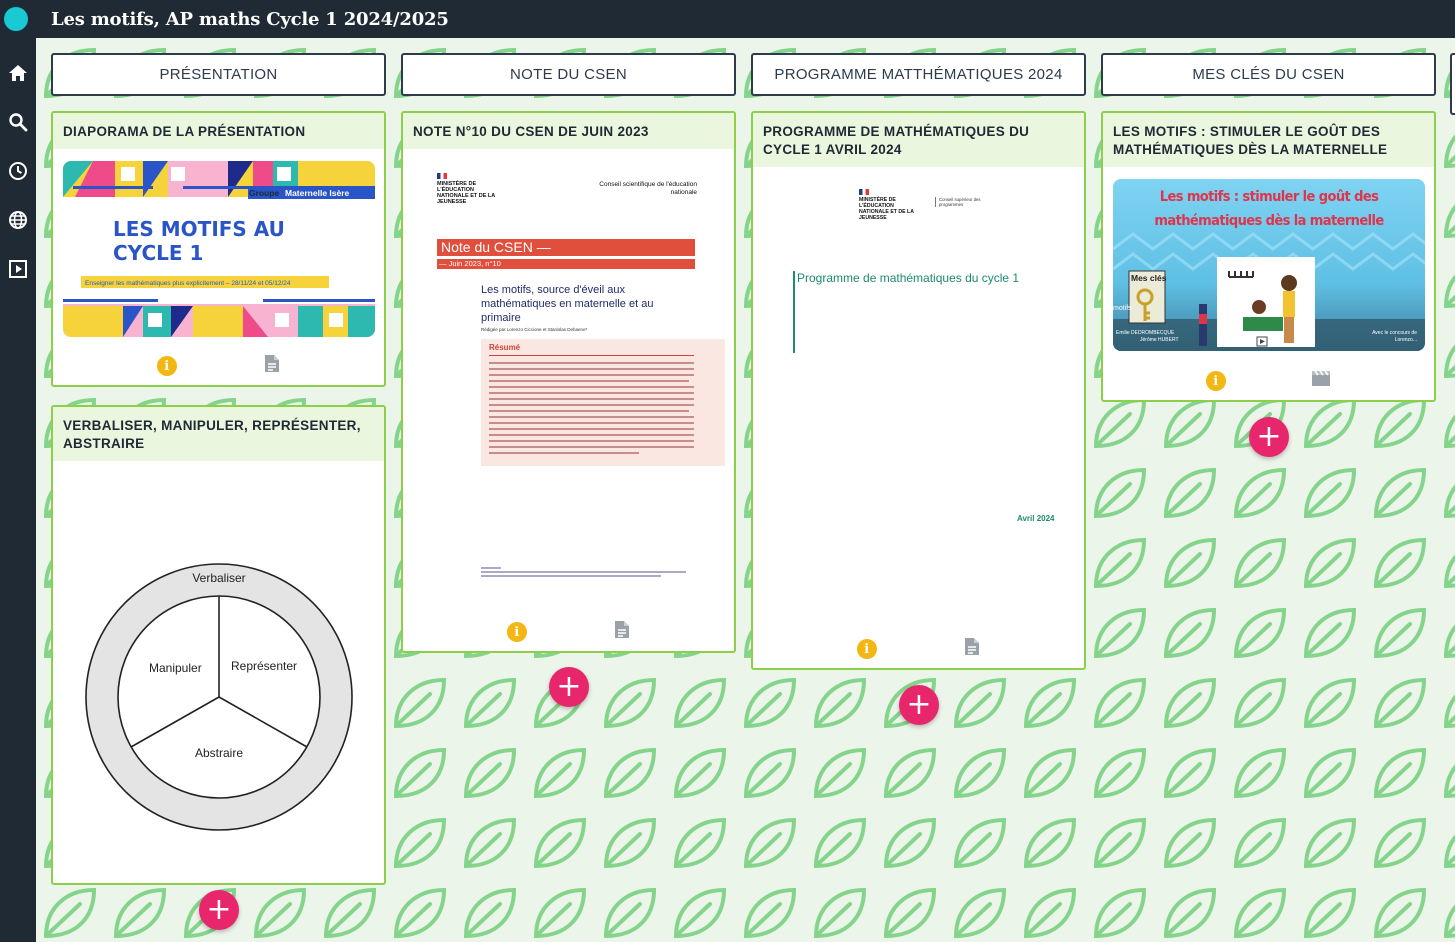 The height and width of the screenshot is (942, 1455). I want to click on app-logo, so click(16, 19).